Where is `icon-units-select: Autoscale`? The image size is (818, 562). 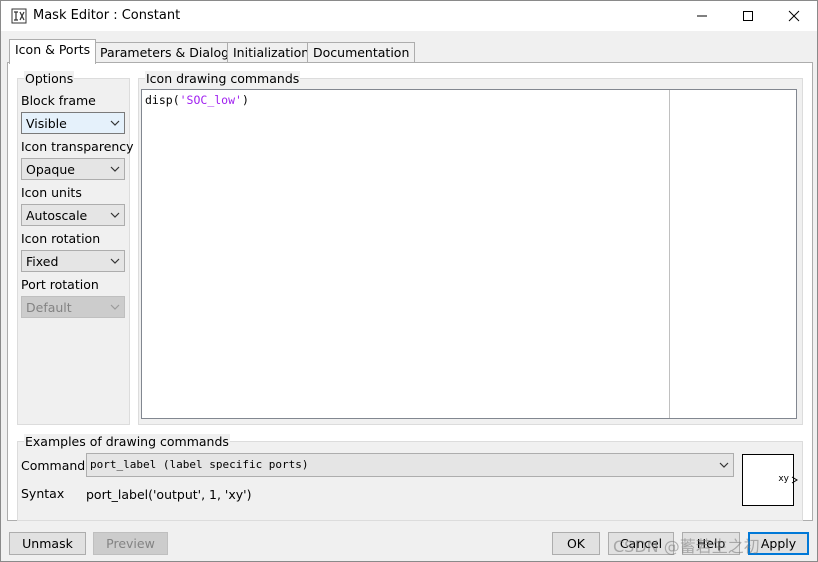 icon-units-select: Autoscale is located at coordinates (73, 215).